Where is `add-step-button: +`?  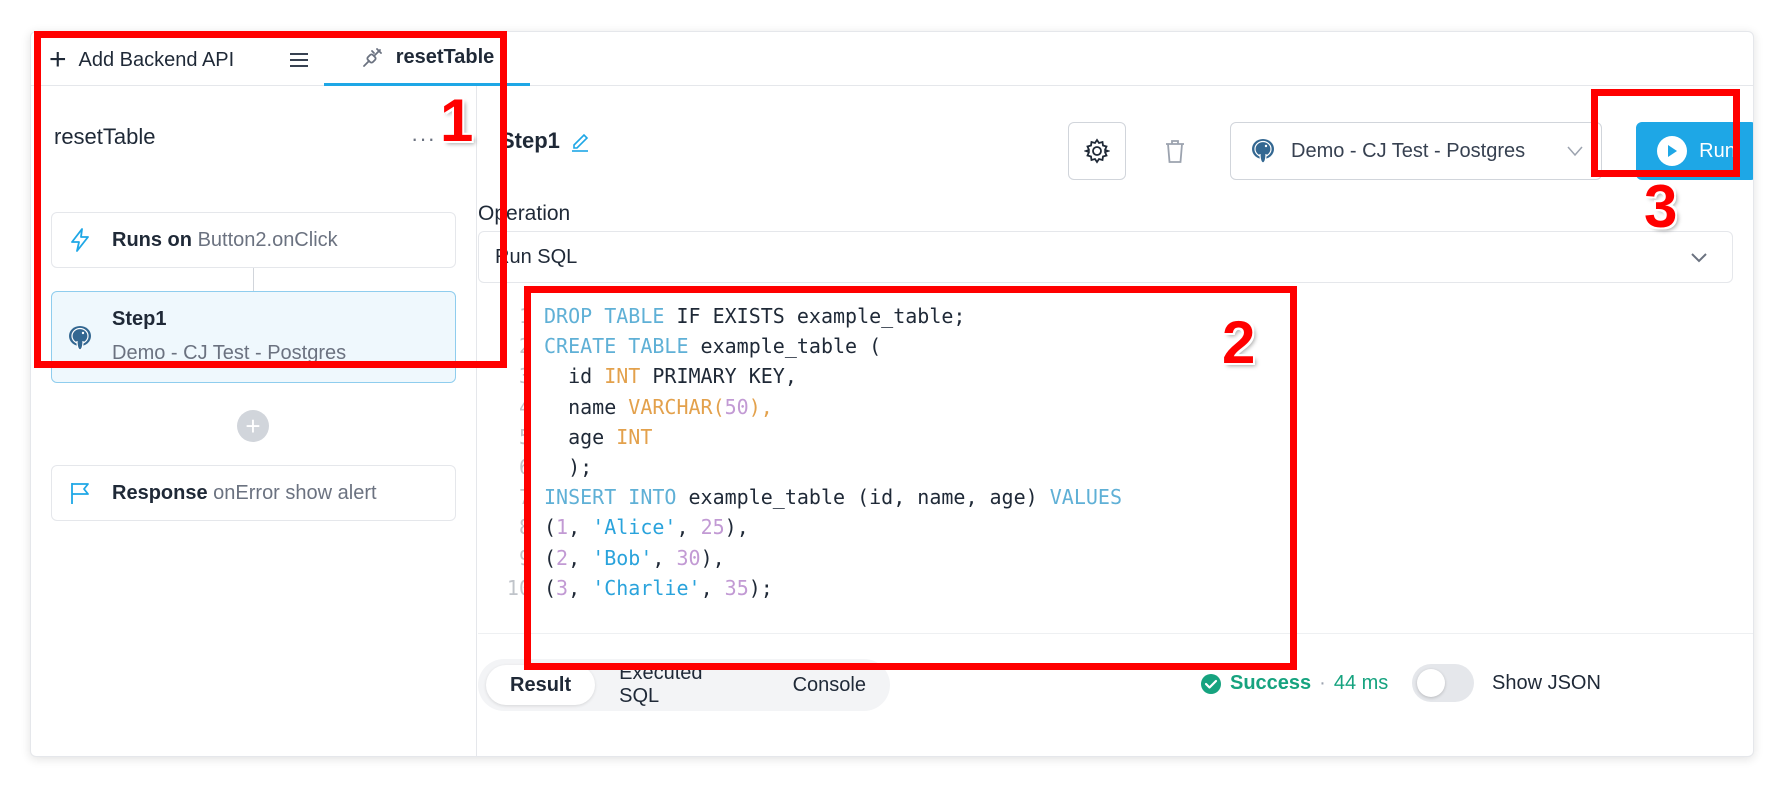
add-step-button: + is located at coordinates (253, 426).